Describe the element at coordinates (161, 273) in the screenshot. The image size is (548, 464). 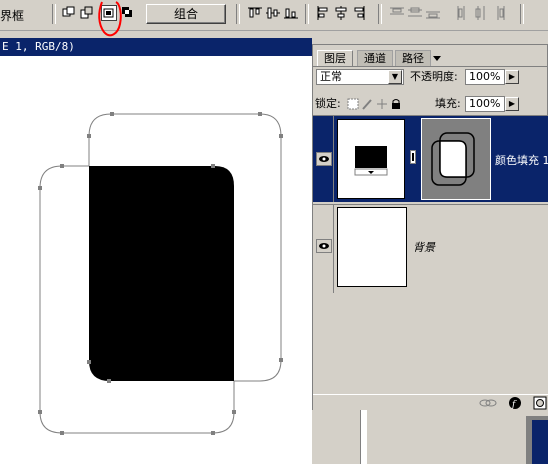
I see `intersection-fill-shape` at that location.